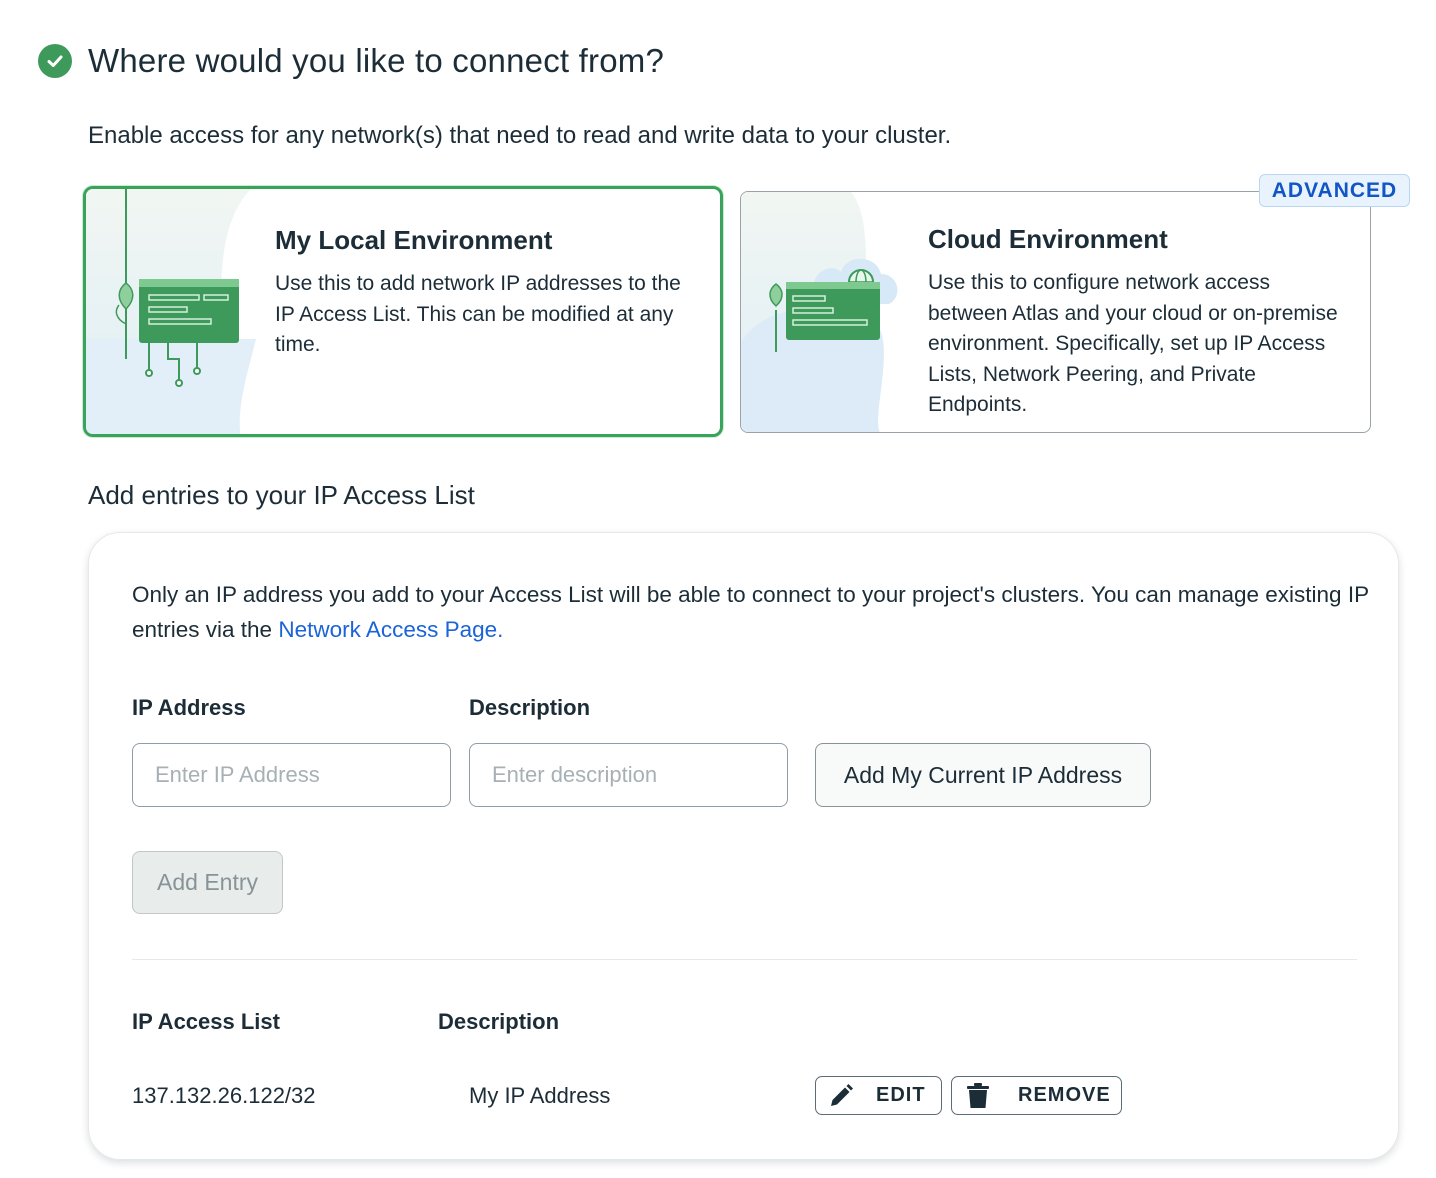 This screenshot has height=1178, width=1436. I want to click on cloud-environment-illustration, so click(819, 312).